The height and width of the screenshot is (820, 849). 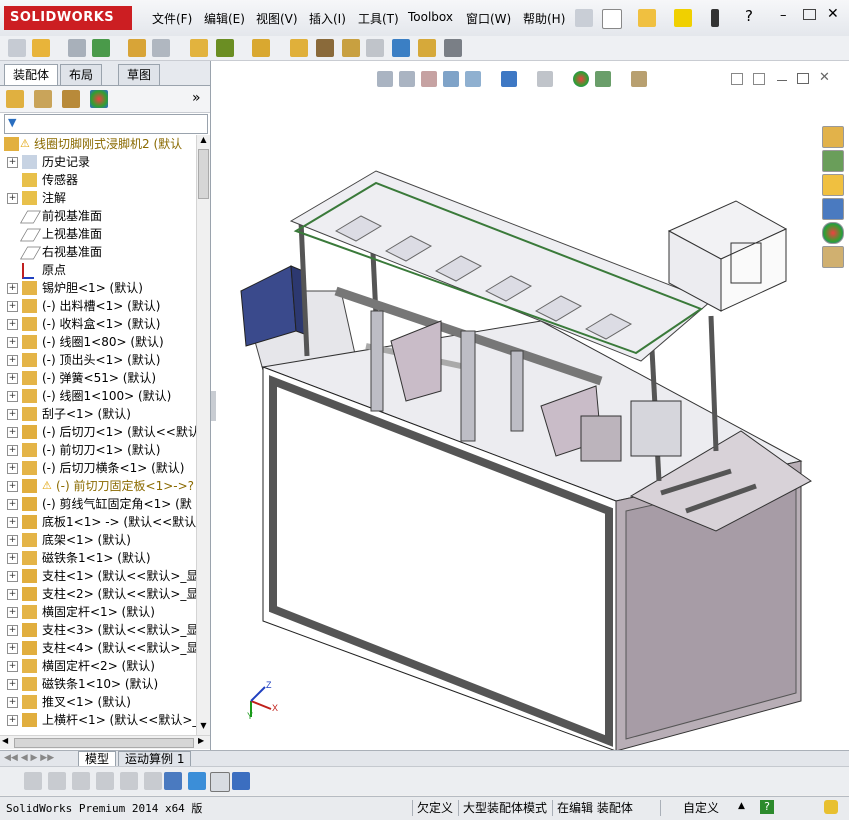 What do you see at coordinates (77, 48) in the screenshot?
I see `paperclip-icon` at bounding box center [77, 48].